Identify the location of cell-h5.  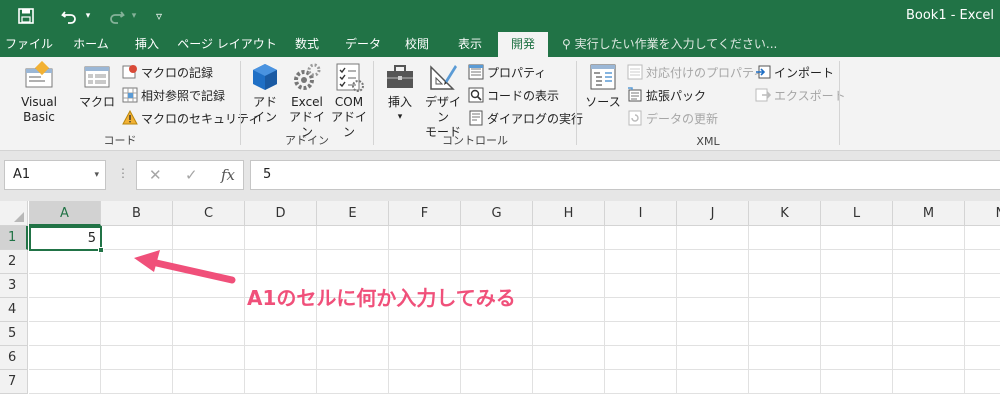
(569, 334).